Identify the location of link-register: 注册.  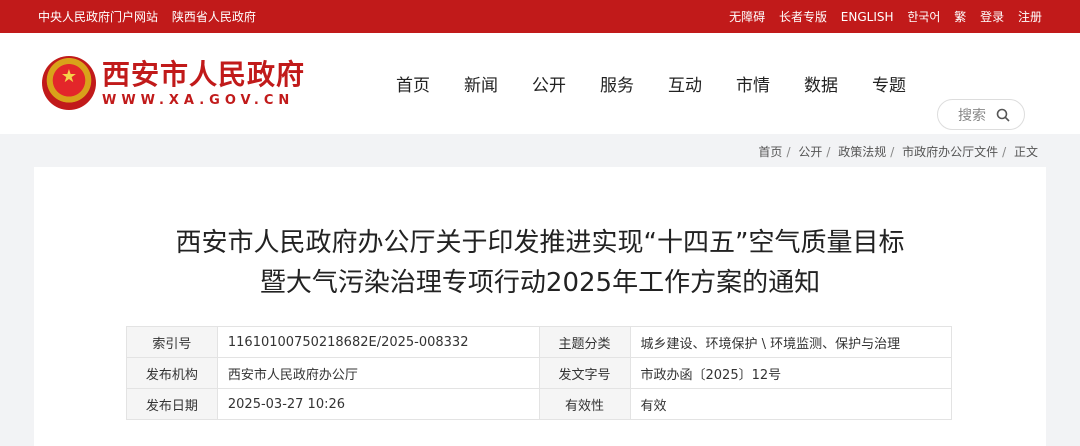
(1030, 17).